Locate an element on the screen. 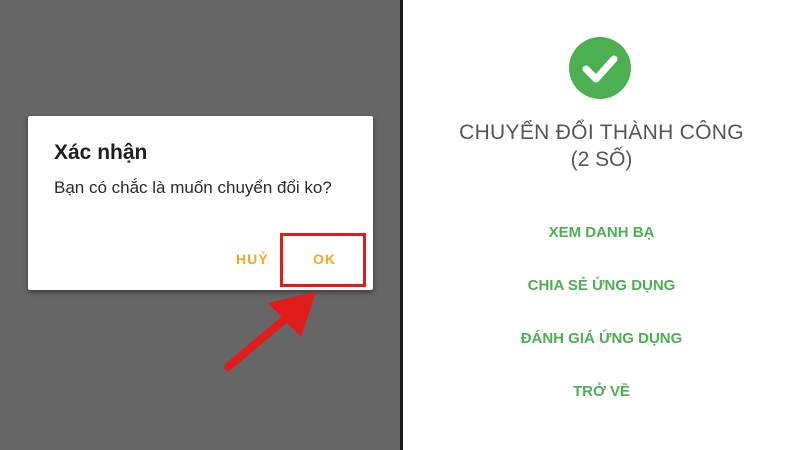 The width and height of the screenshot is (800, 450). cancel-button: HUỶ is located at coordinates (252, 259).